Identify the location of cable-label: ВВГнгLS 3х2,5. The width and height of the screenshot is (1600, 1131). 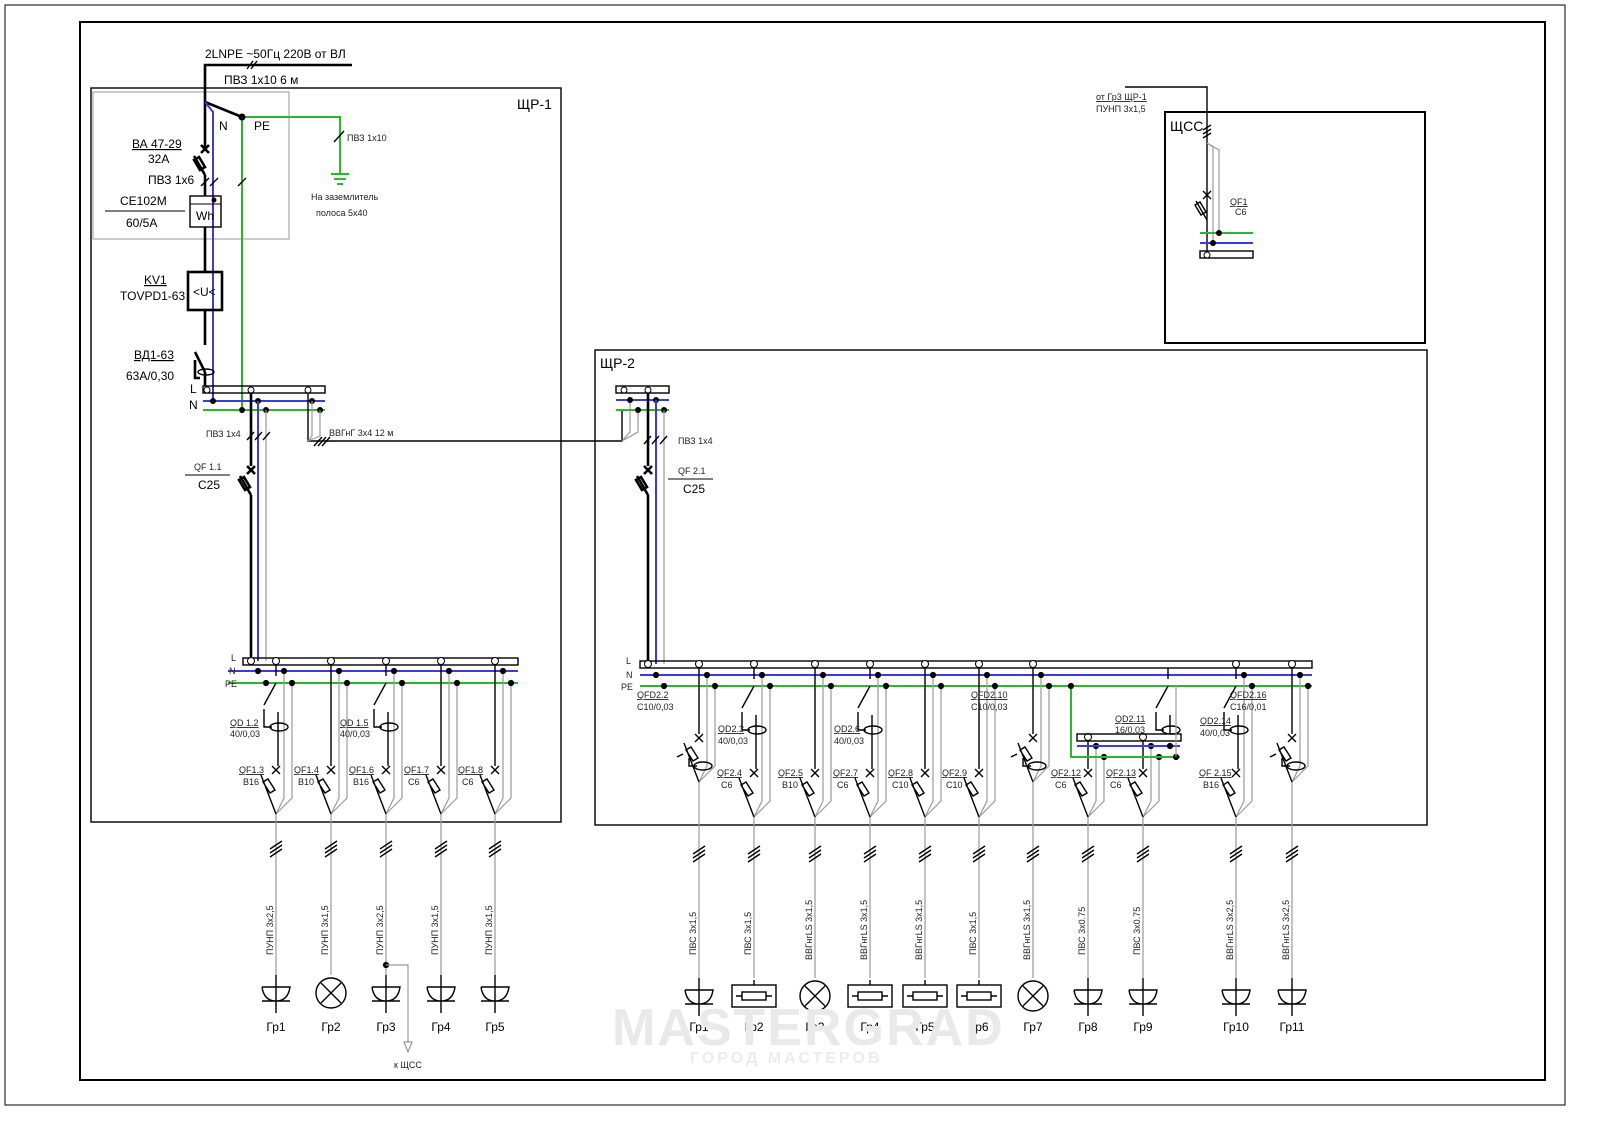
(1286, 930).